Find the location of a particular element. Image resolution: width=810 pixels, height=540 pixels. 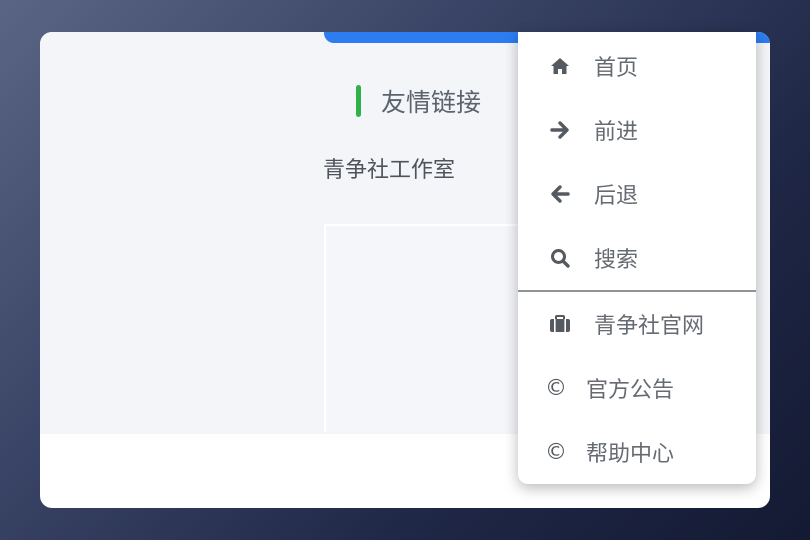

menu-item-official-site: 青争社官网 is located at coordinates (637, 324).